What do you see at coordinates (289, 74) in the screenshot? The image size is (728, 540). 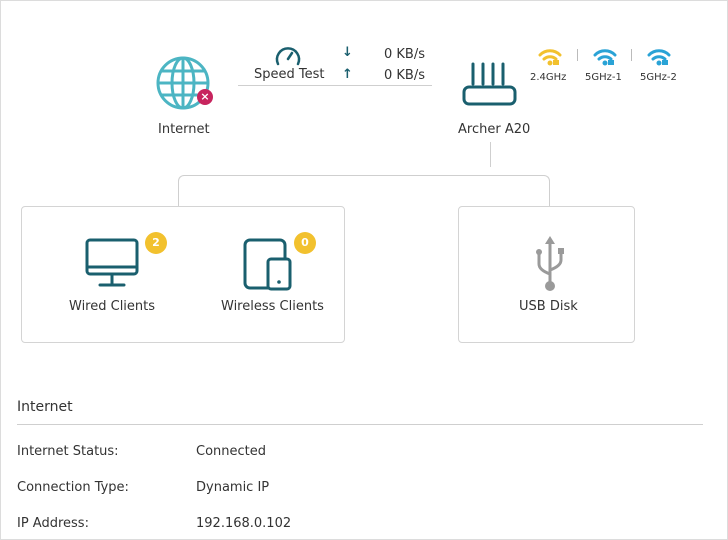 I see `speed-test-link: Speed Test` at bounding box center [289, 74].